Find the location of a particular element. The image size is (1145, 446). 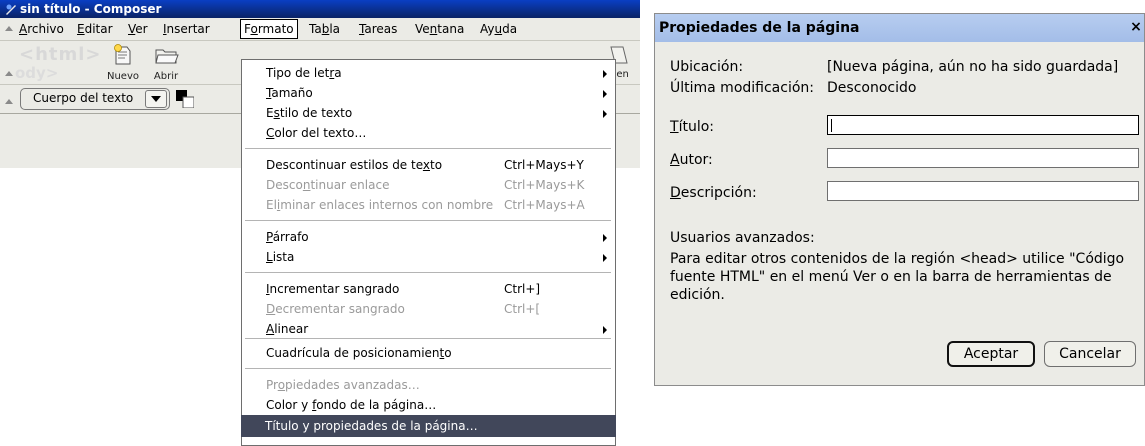

format-menu-item-label: Descontinuar enlace is located at coordinates (328, 185).